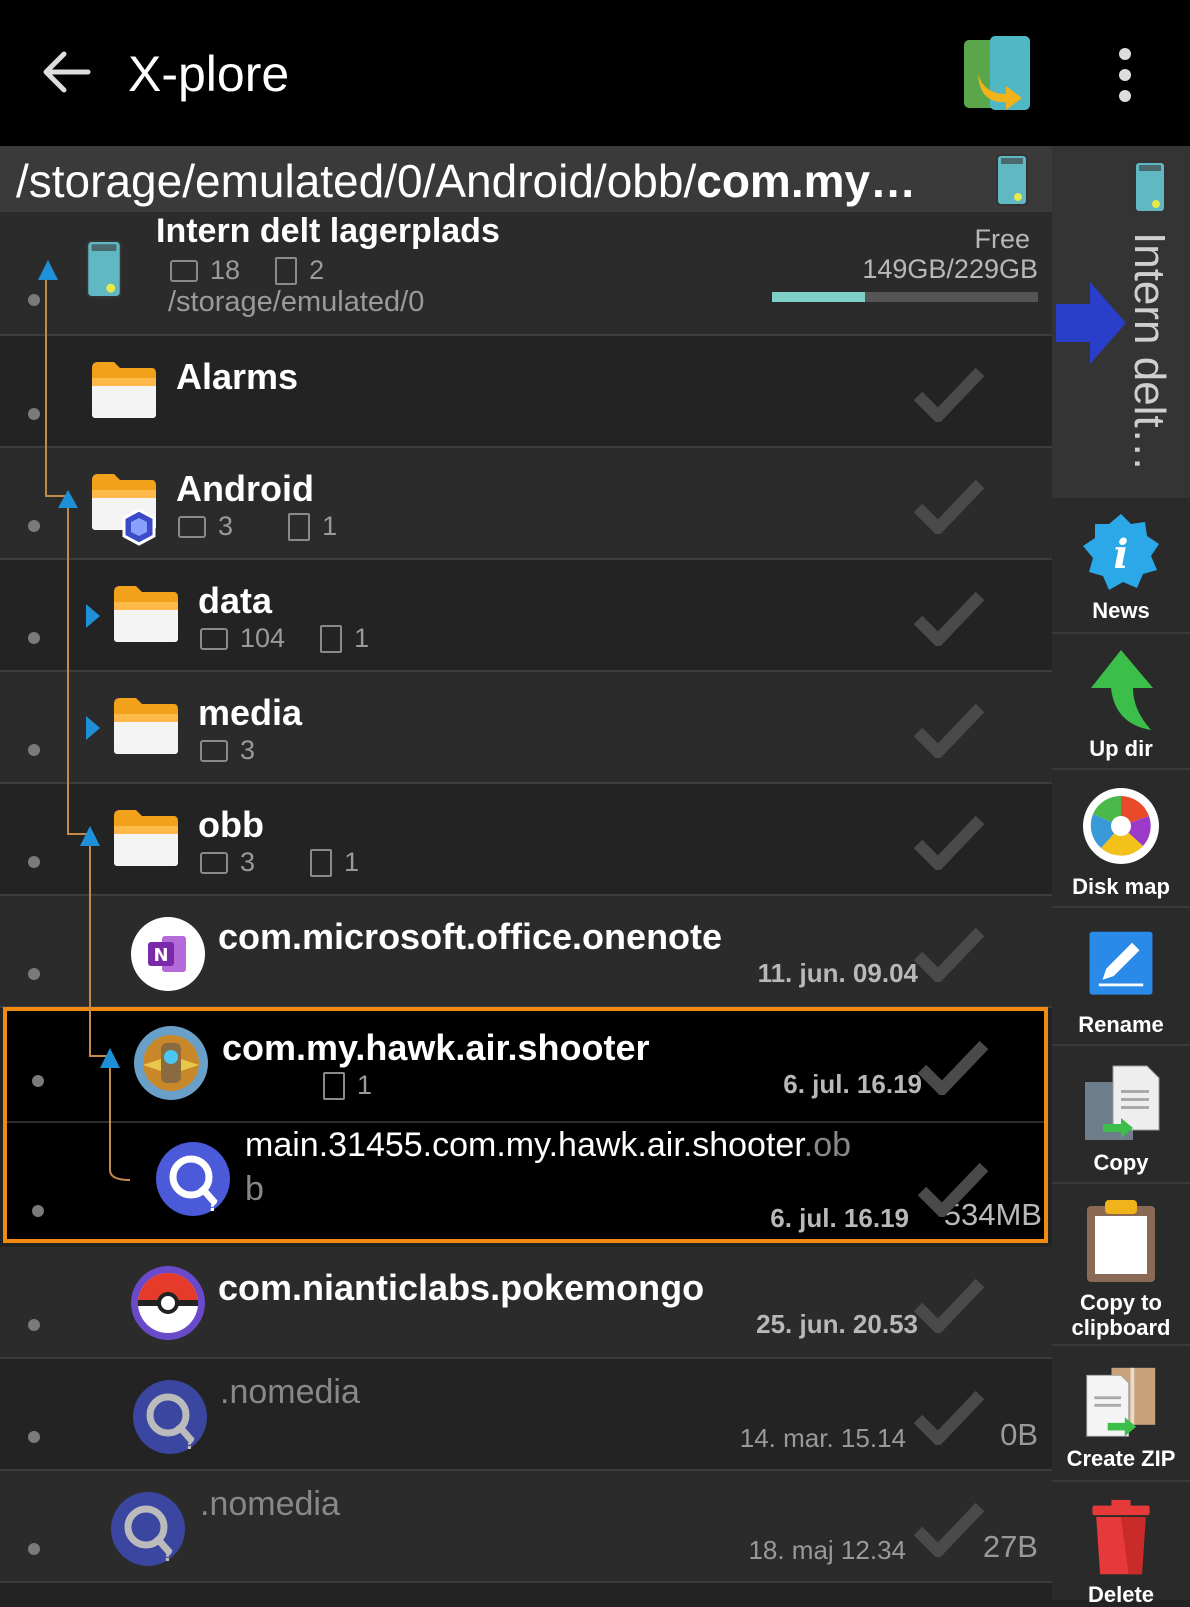 Image resolution: width=1190 pixels, height=1607 pixels. I want to click on folder-name: com.nianticlabs.pokemongo, so click(461, 1287).